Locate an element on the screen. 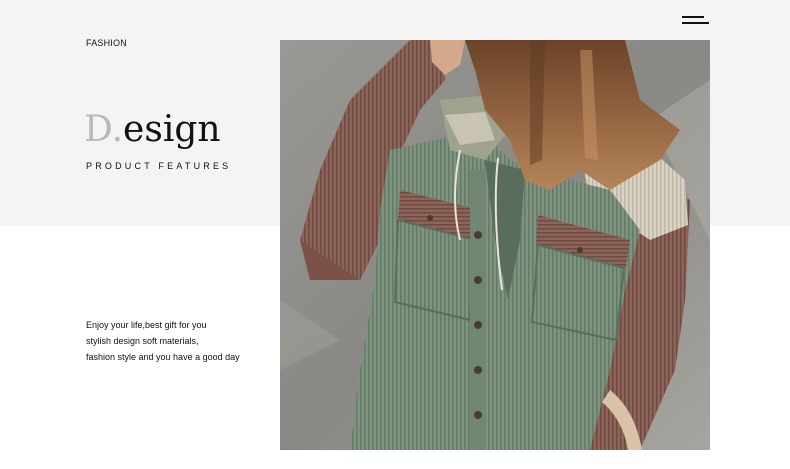 This screenshot has height=469, width=790. description-line-2: stylish design soft materials, is located at coordinates (142, 341).